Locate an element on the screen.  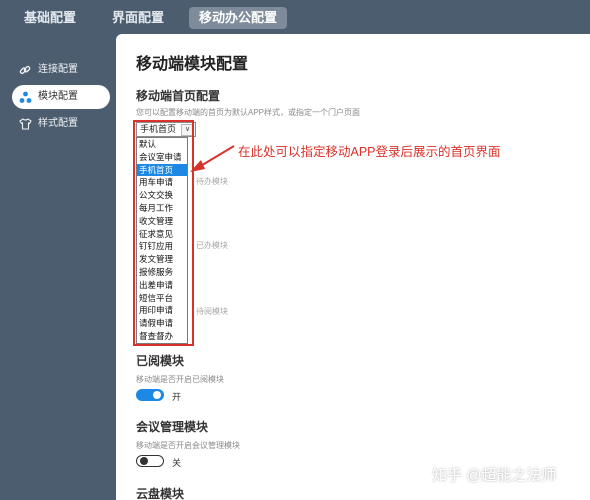
annotation-arrow is located at coordinates (212, 158).